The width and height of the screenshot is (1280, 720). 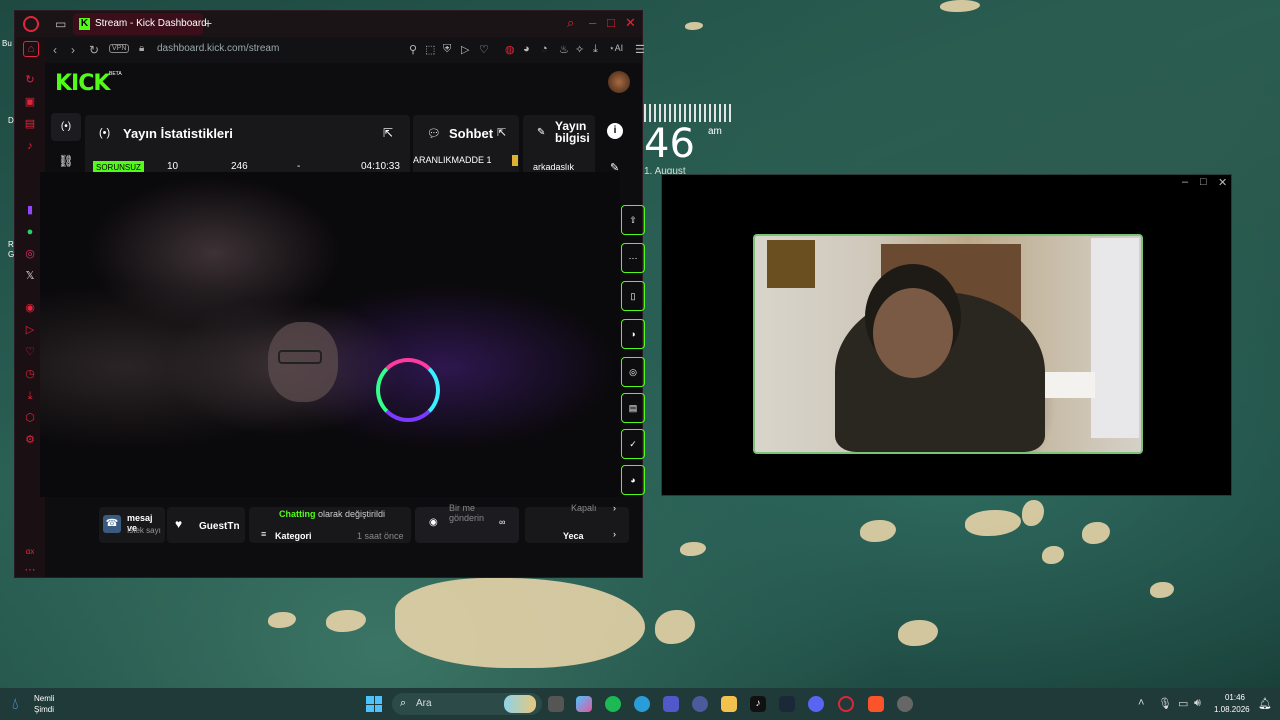 What do you see at coordinates (30, 254) in the screenshot?
I see `instagram-icon: ◎` at bounding box center [30, 254].